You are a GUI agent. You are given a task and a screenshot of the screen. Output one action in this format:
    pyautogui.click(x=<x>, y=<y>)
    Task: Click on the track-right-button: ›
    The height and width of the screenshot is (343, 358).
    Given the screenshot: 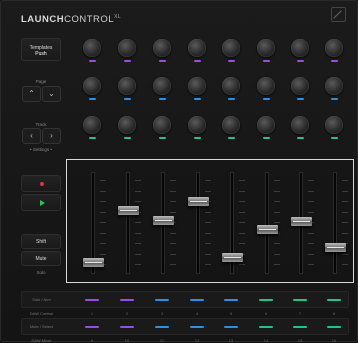 What is the action you would take?
    pyautogui.click(x=51, y=136)
    